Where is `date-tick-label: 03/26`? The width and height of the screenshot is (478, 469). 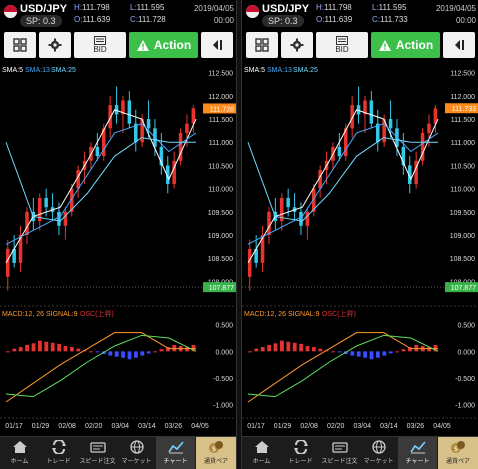
date-tick-label: 03/26 is located at coordinates (416, 426).